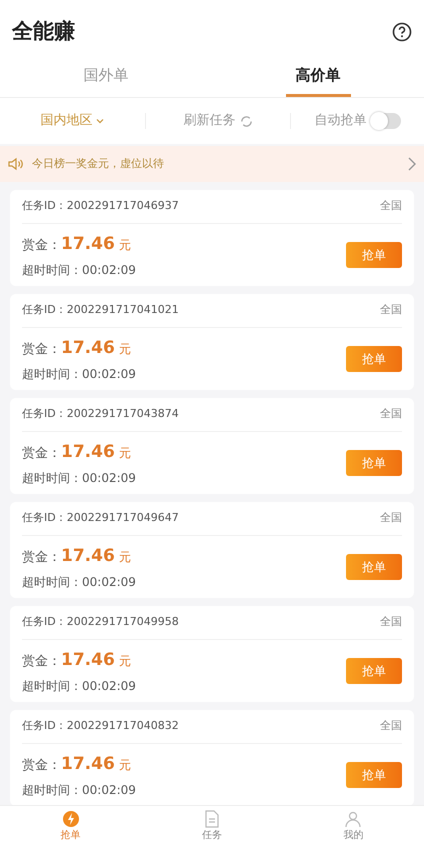 This screenshot has height=847, width=424. I want to click on nav-item: 我的, so click(353, 826).